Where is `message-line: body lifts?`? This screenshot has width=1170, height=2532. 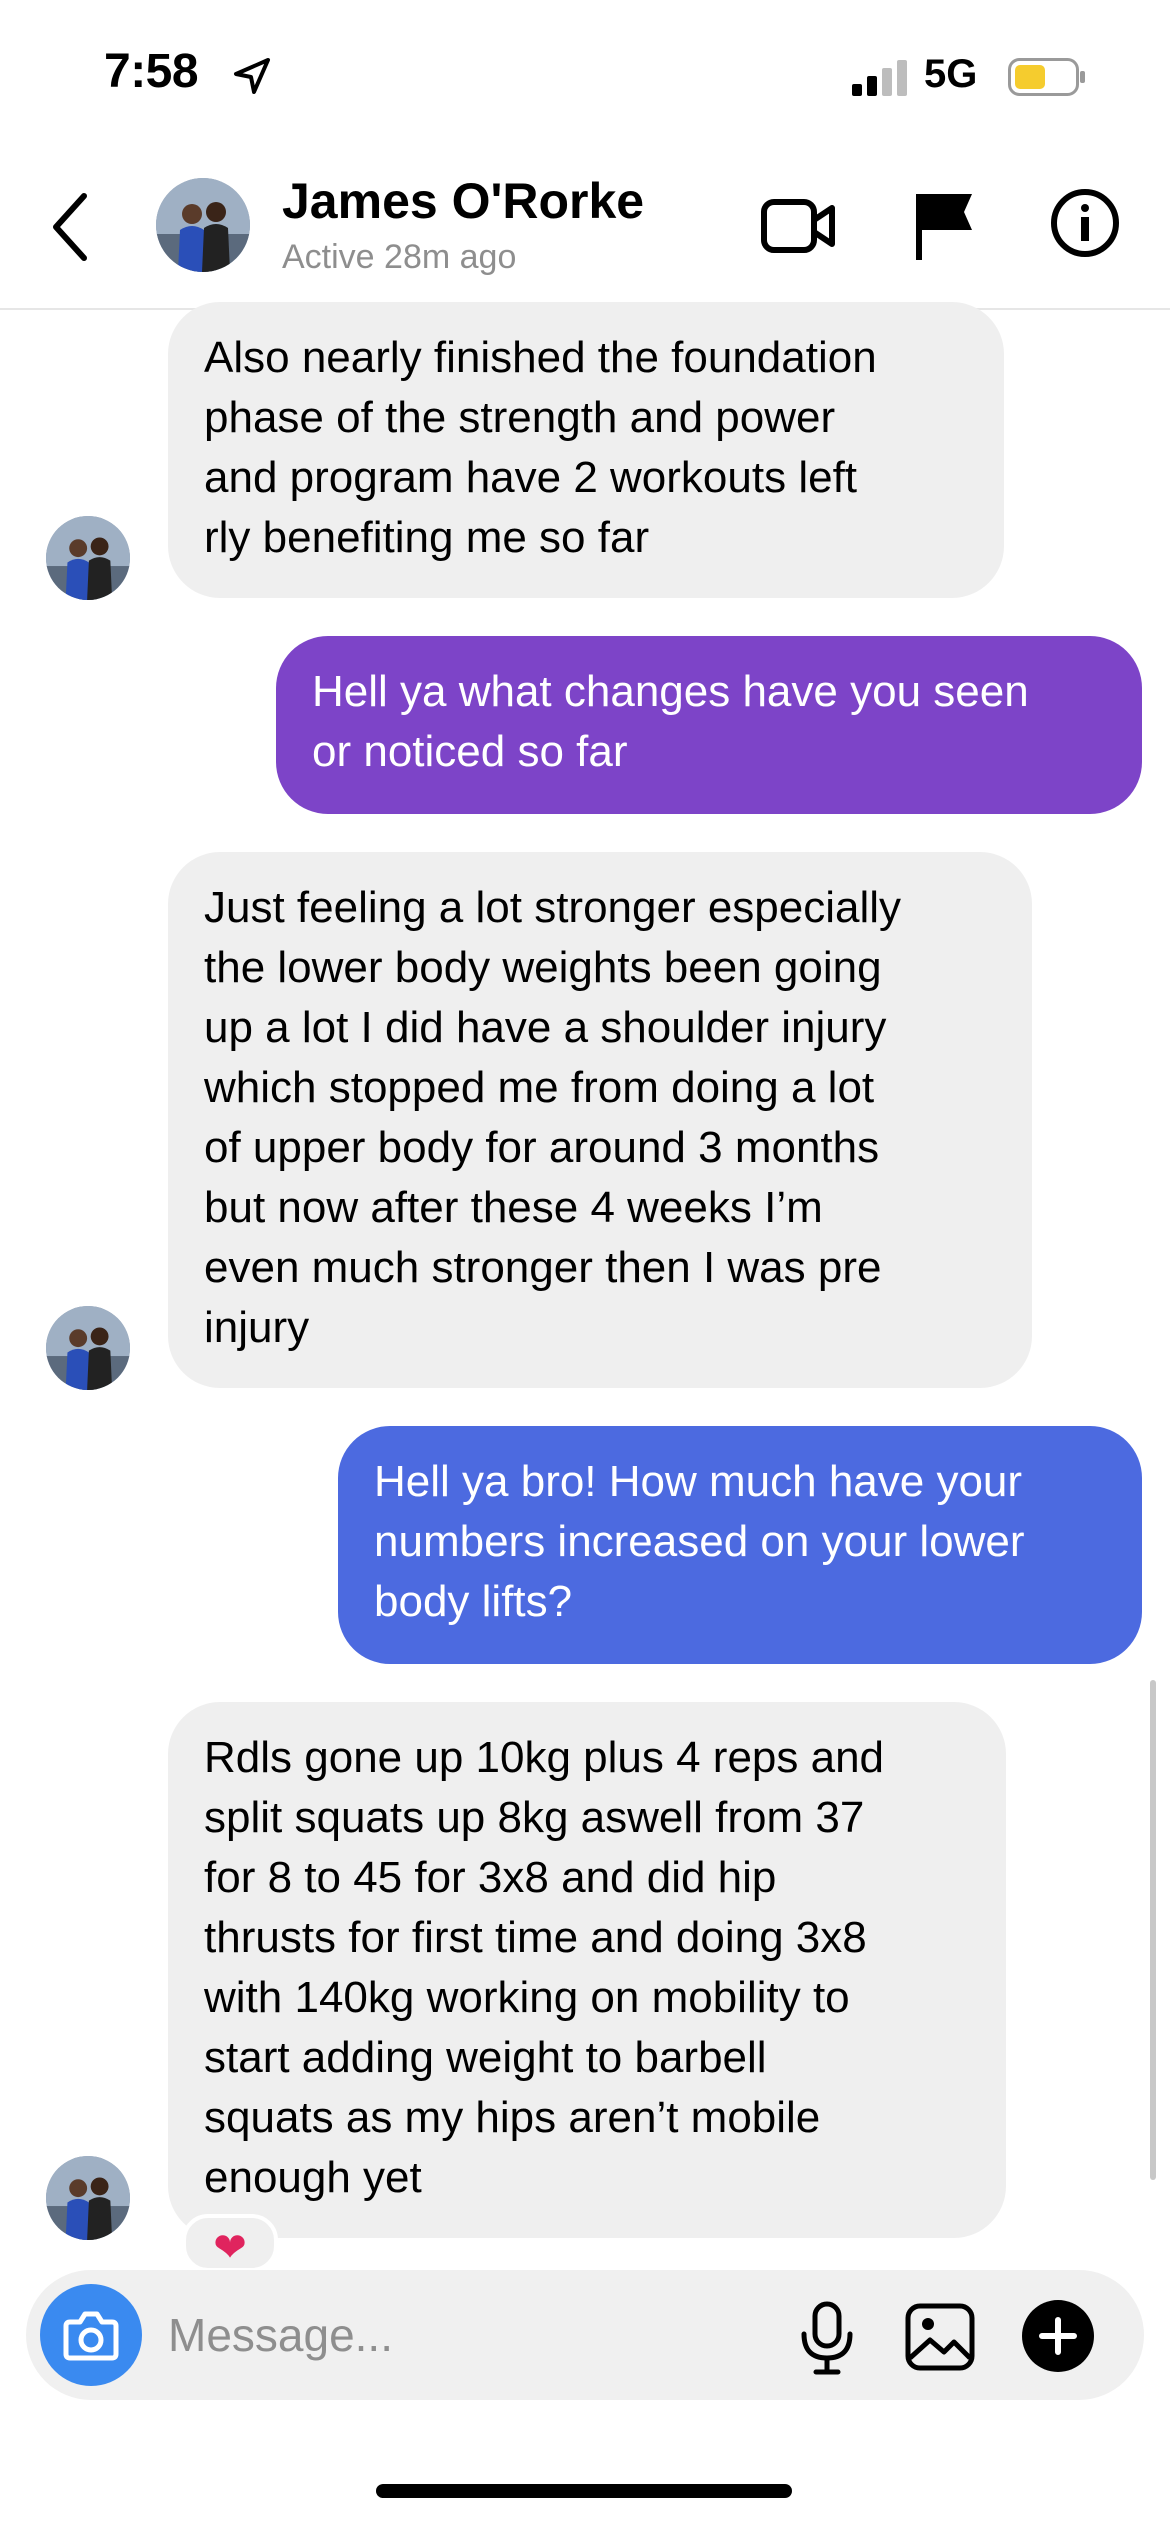 message-line: body lifts? is located at coordinates (473, 1601).